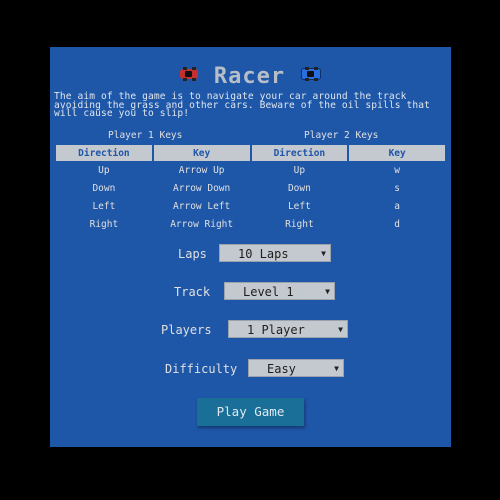  I want to click on laps-label: Laps, so click(192, 254).